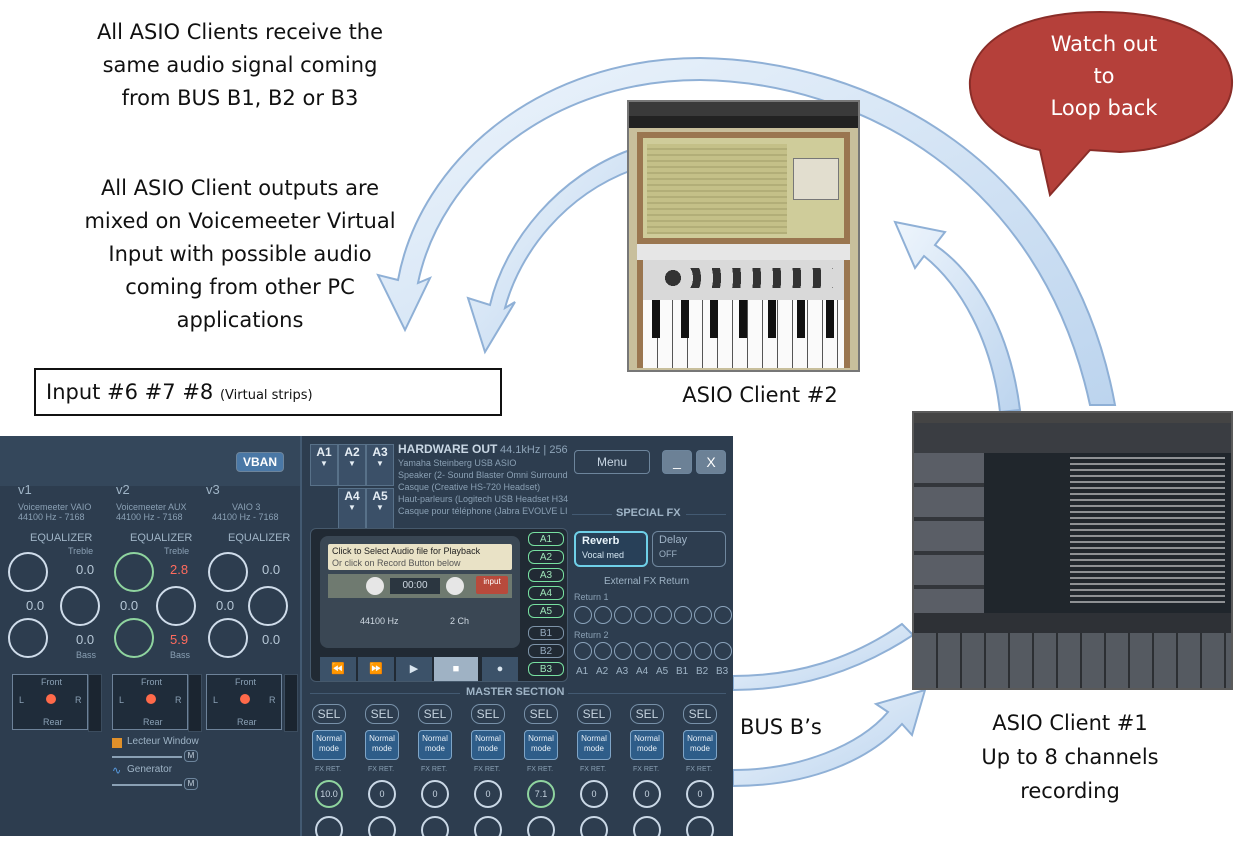 The height and width of the screenshot is (841, 1249). I want to click on strip-2-mid-knob, so click(176, 606).